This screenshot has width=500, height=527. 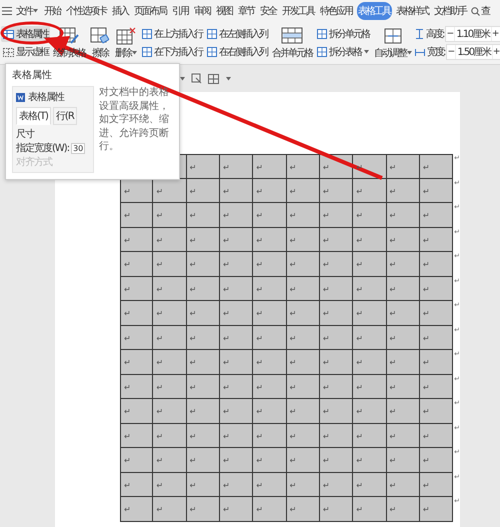 I want to click on merge-cells-icon, so click(x=292, y=35).